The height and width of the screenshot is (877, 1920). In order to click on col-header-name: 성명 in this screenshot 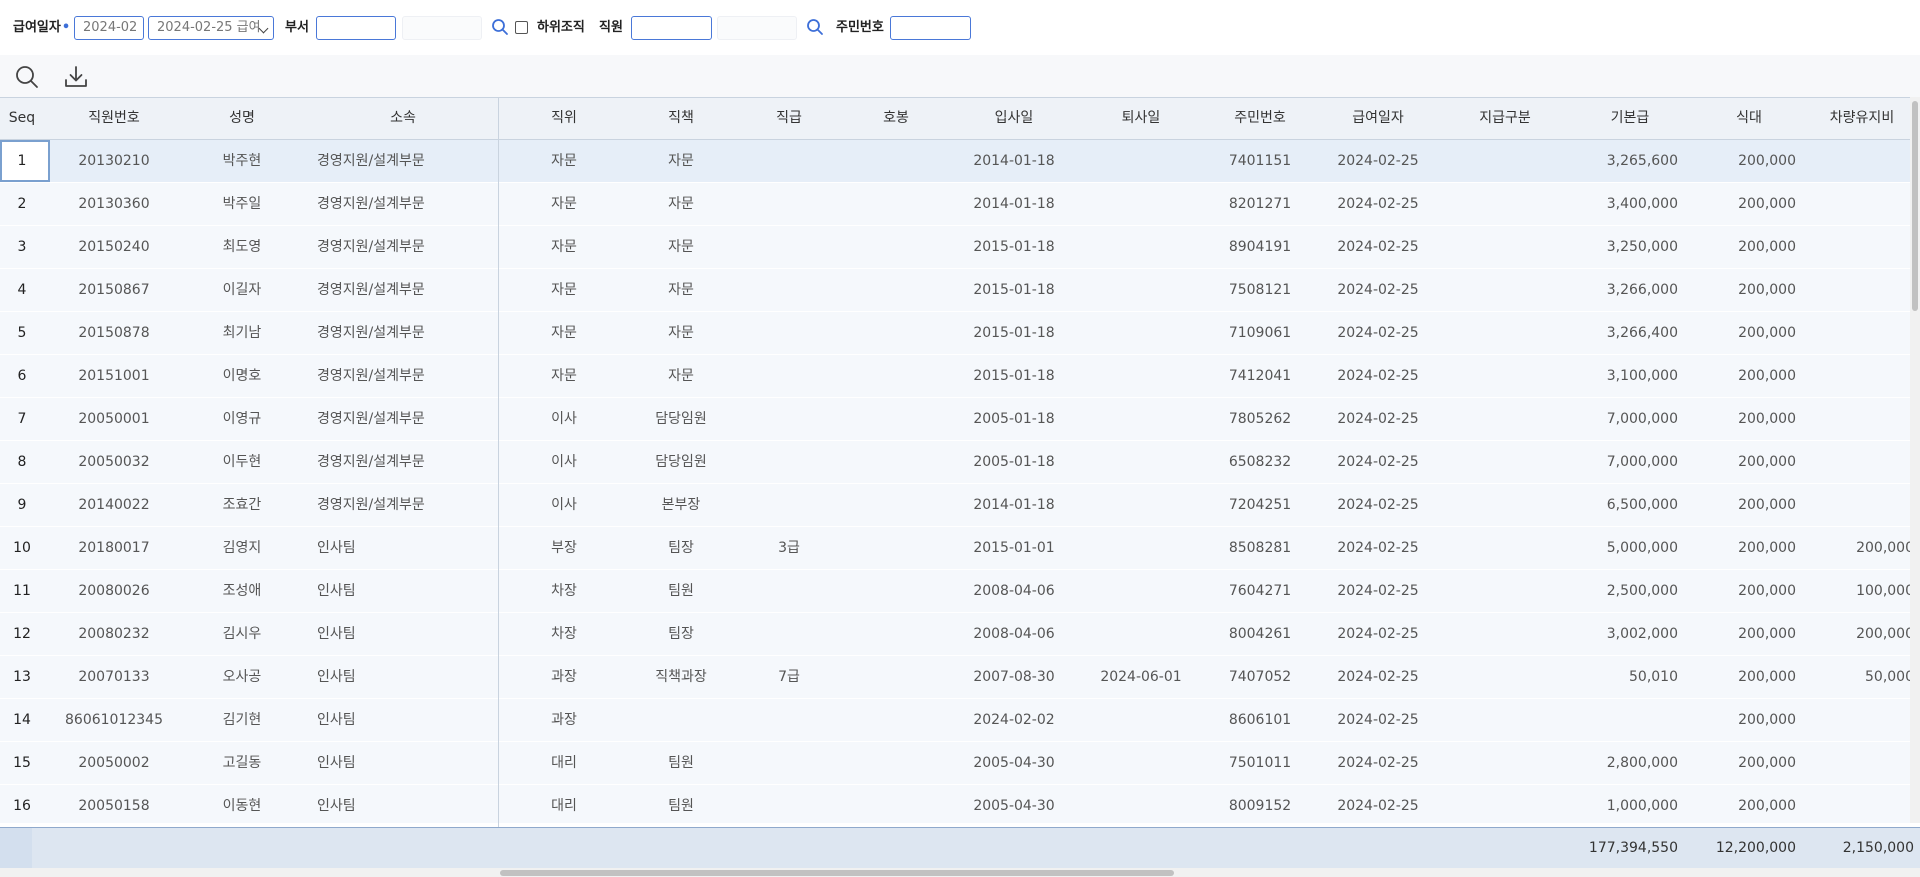, I will do `click(242, 118)`.